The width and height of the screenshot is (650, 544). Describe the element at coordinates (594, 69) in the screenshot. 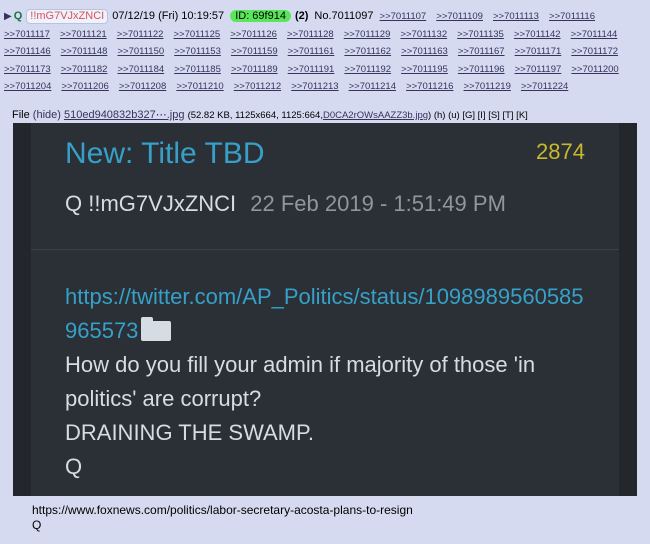

I see `reply-link: >>7011200` at that location.